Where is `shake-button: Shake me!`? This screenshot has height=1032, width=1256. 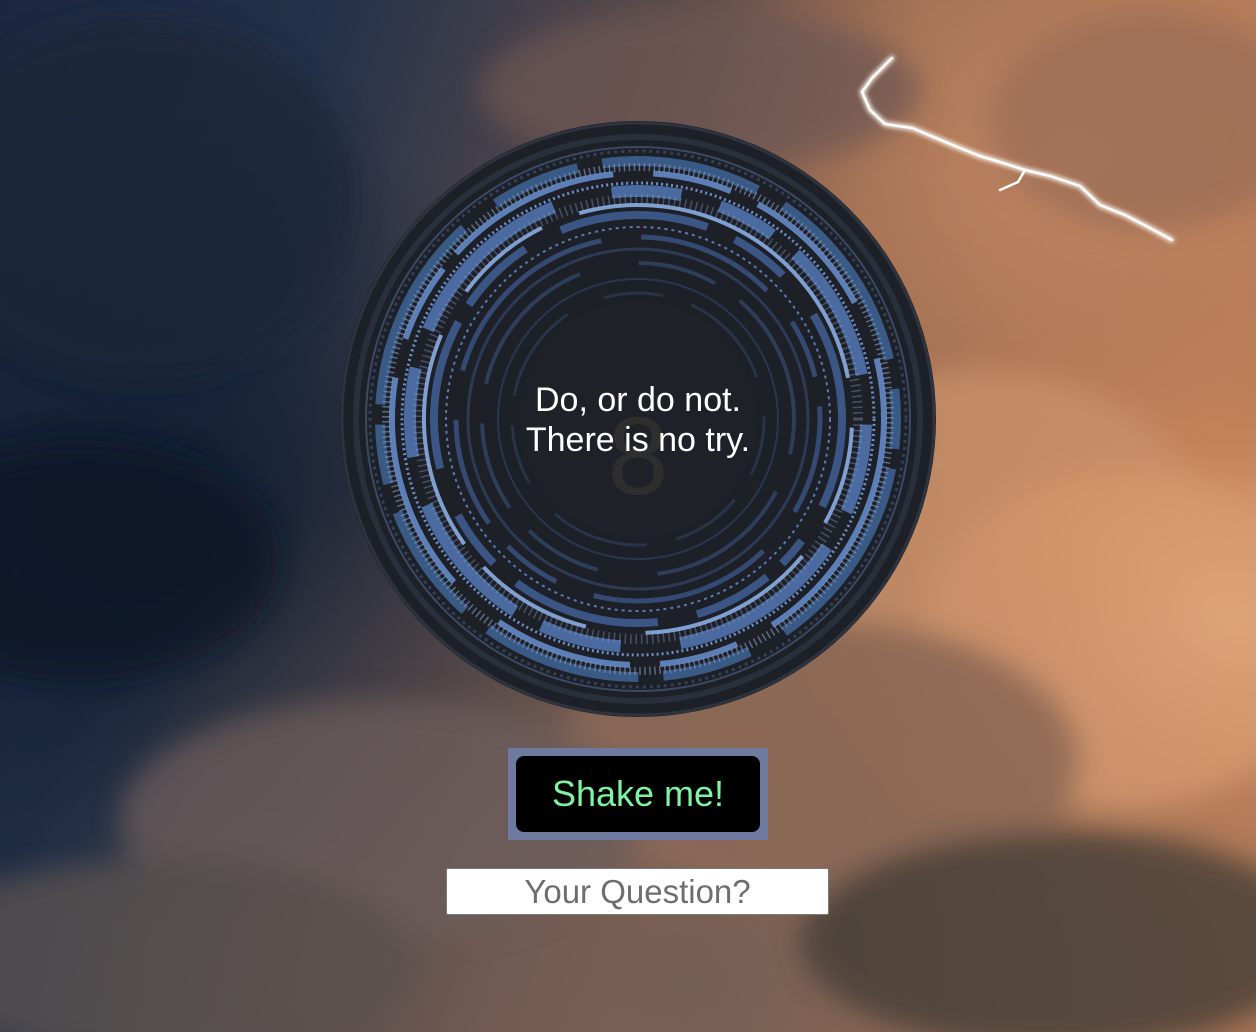 shake-button: Shake me! is located at coordinates (638, 794).